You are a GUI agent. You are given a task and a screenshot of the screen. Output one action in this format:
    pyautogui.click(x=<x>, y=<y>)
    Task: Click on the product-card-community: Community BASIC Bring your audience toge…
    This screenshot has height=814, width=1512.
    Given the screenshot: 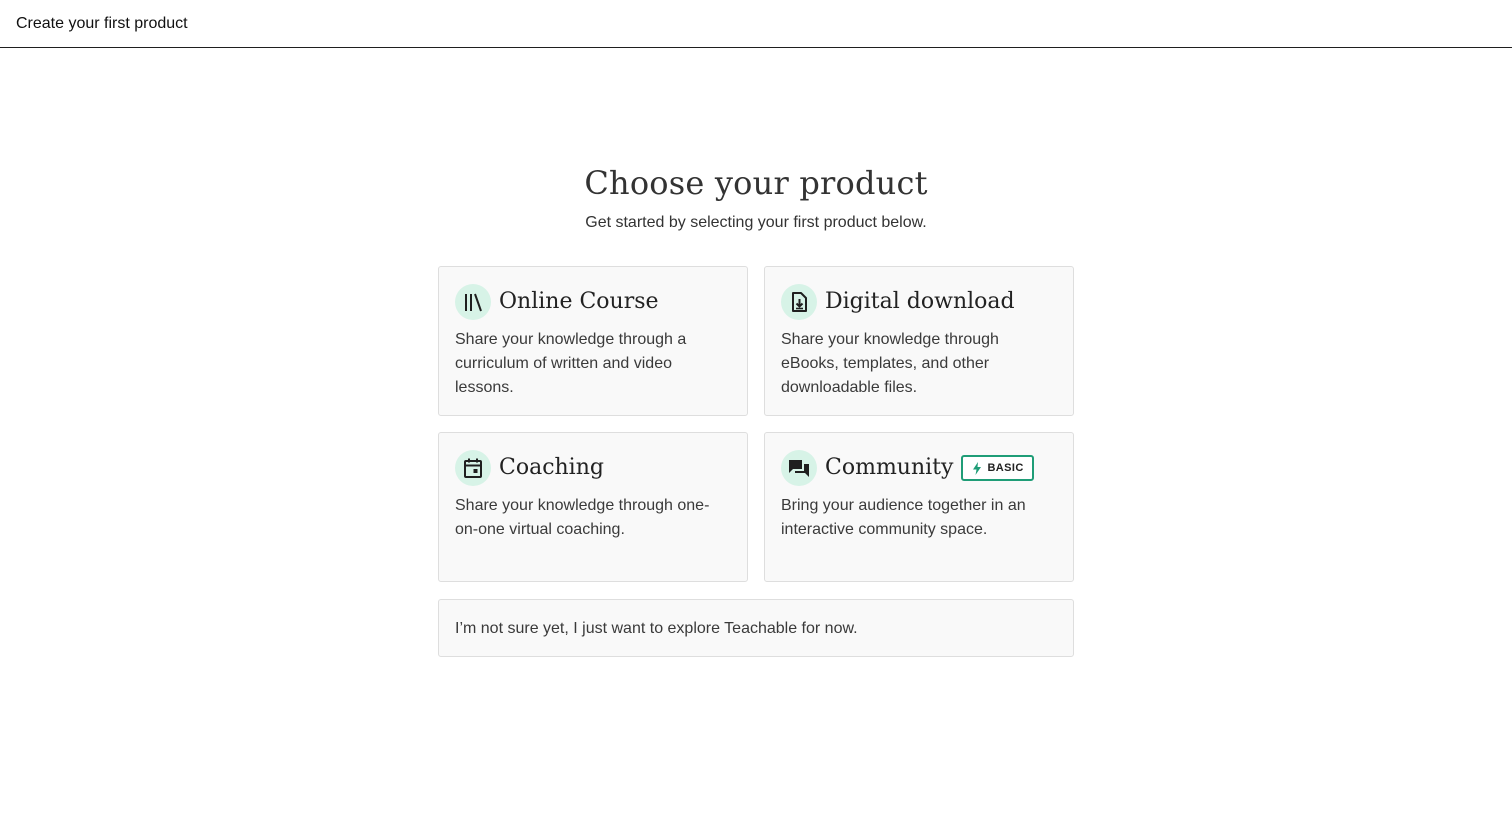 What is the action you would take?
    pyautogui.click(x=919, y=507)
    